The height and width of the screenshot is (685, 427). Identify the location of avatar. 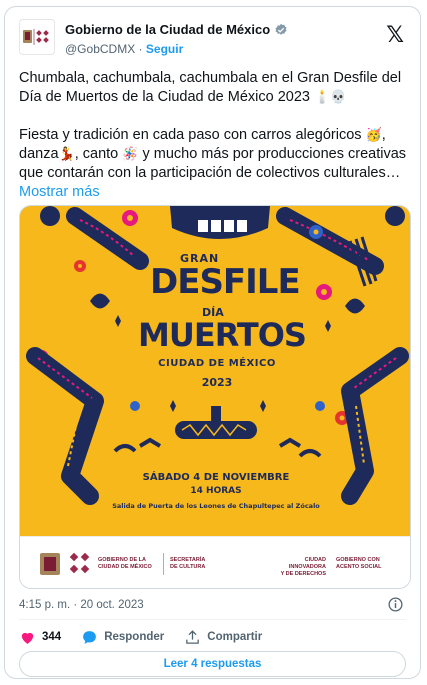
(37, 37).